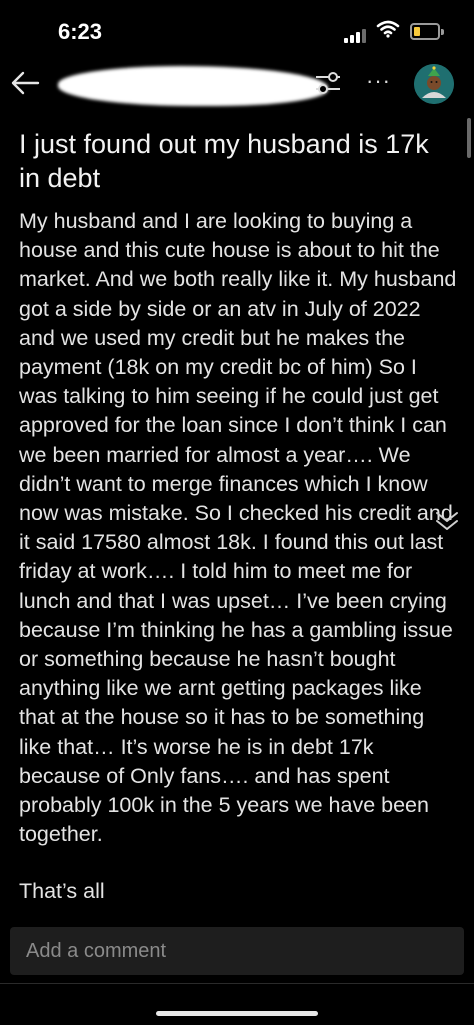  Describe the element at coordinates (378, 81) in the screenshot. I see `more-options-icon: ···` at that location.